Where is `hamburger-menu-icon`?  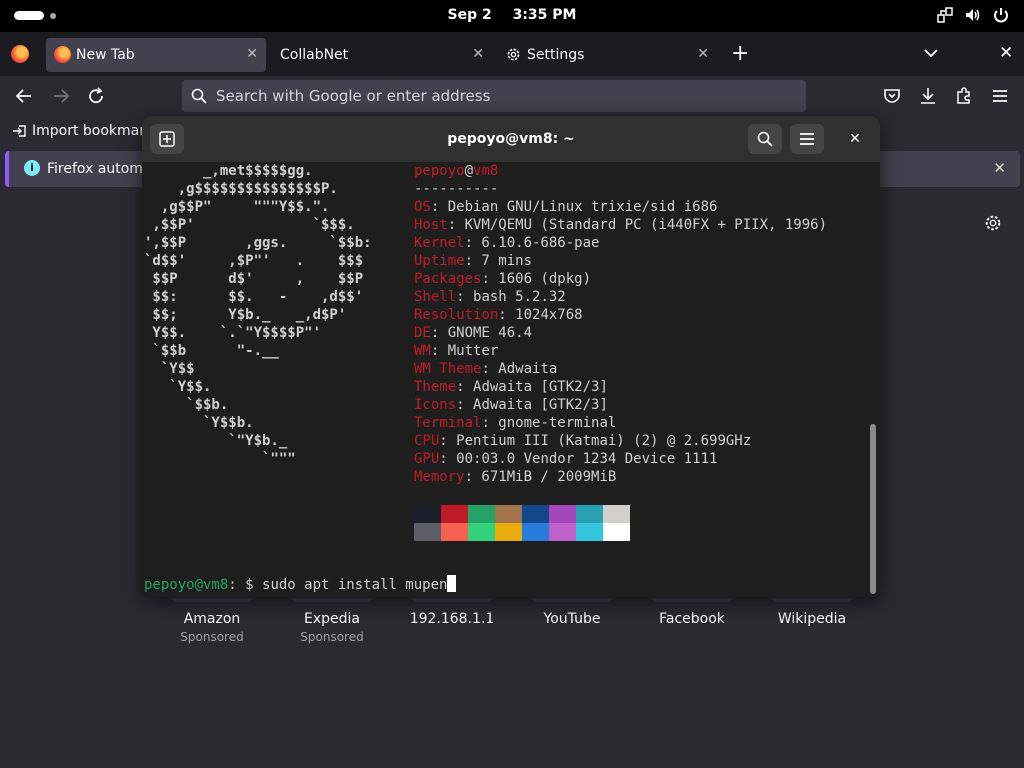
hamburger-menu-icon is located at coordinates (1000, 96).